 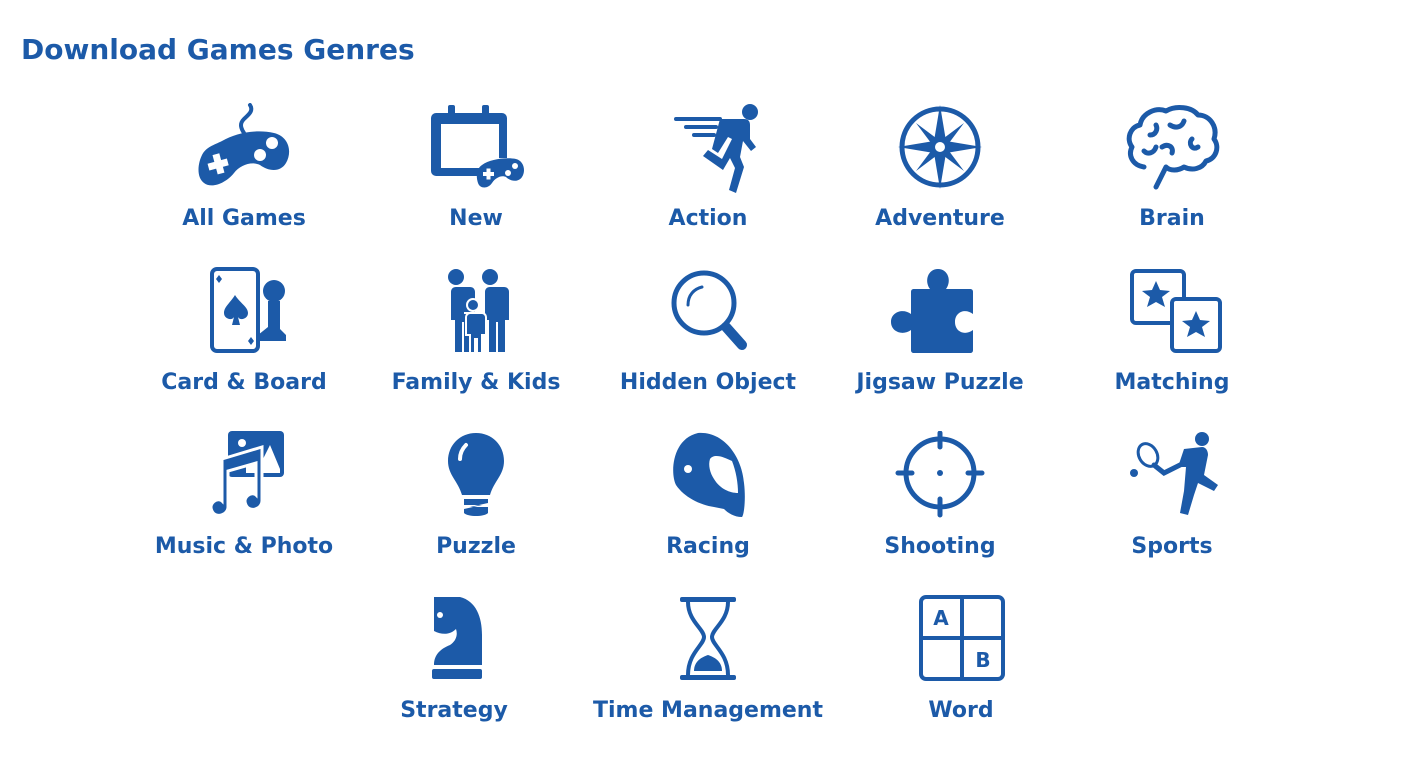 What do you see at coordinates (961, 641) in the screenshot?
I see `letter-grid-icon: A B` at bounding box center [961, 641].